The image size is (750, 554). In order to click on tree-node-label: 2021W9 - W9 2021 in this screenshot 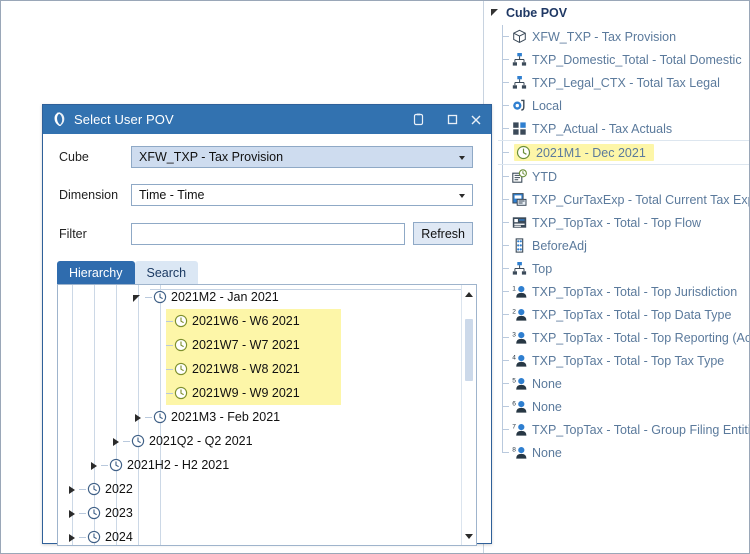, I will do `click(246, 393)`.